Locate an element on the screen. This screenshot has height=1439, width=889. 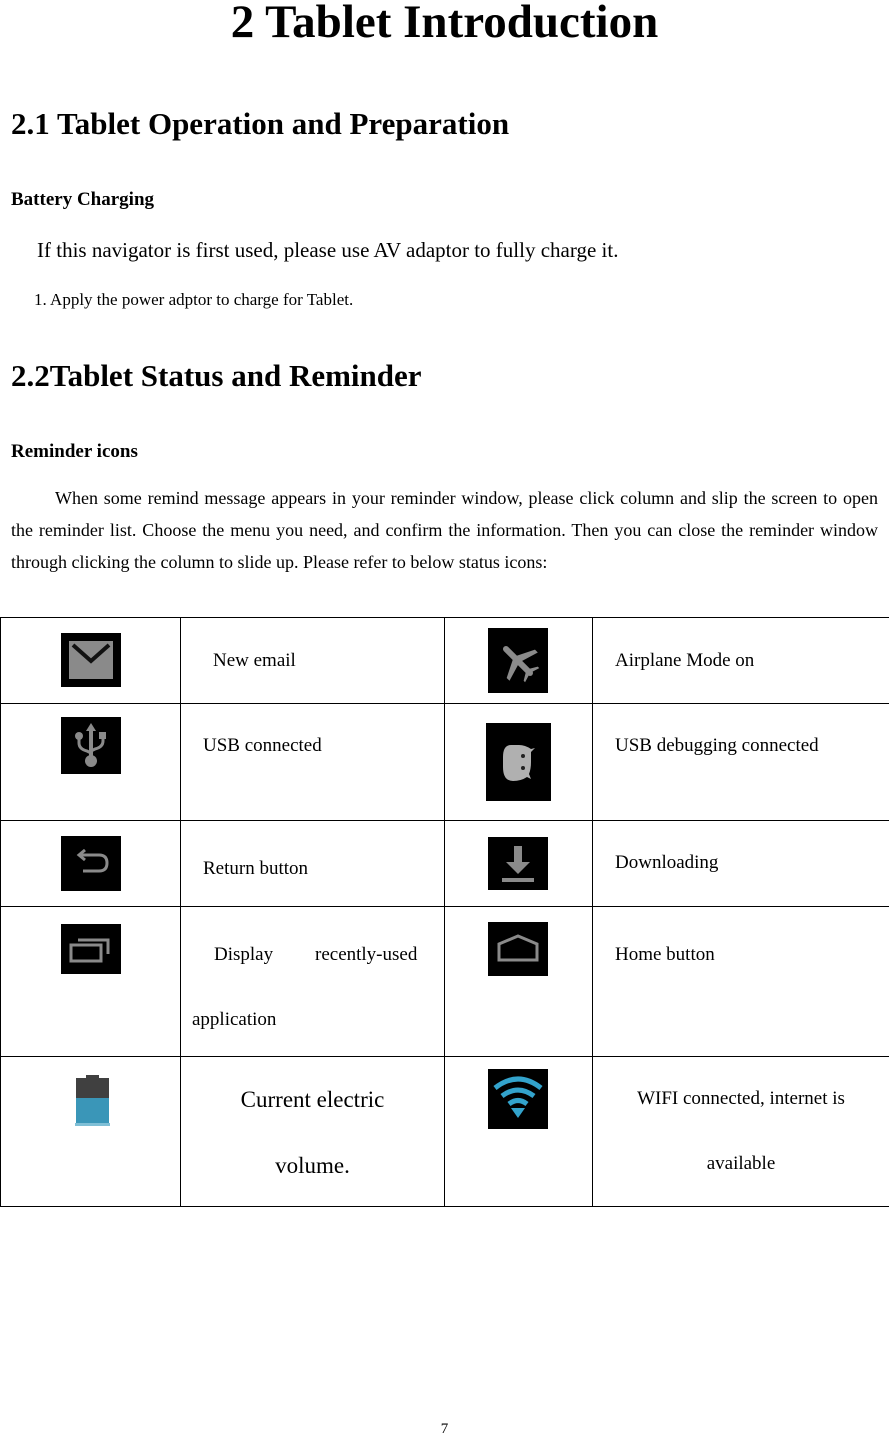
usb-icon is located at coordinates (91, 745).